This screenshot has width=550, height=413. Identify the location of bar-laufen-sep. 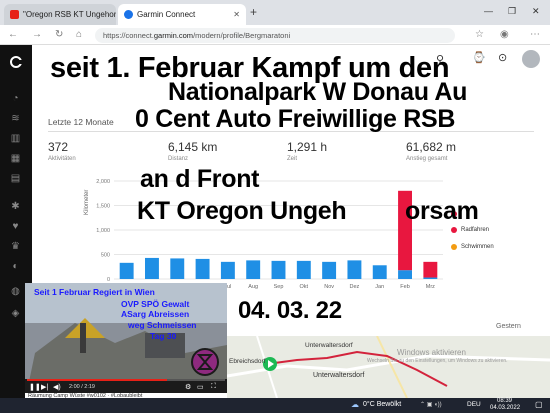
(278, 269).